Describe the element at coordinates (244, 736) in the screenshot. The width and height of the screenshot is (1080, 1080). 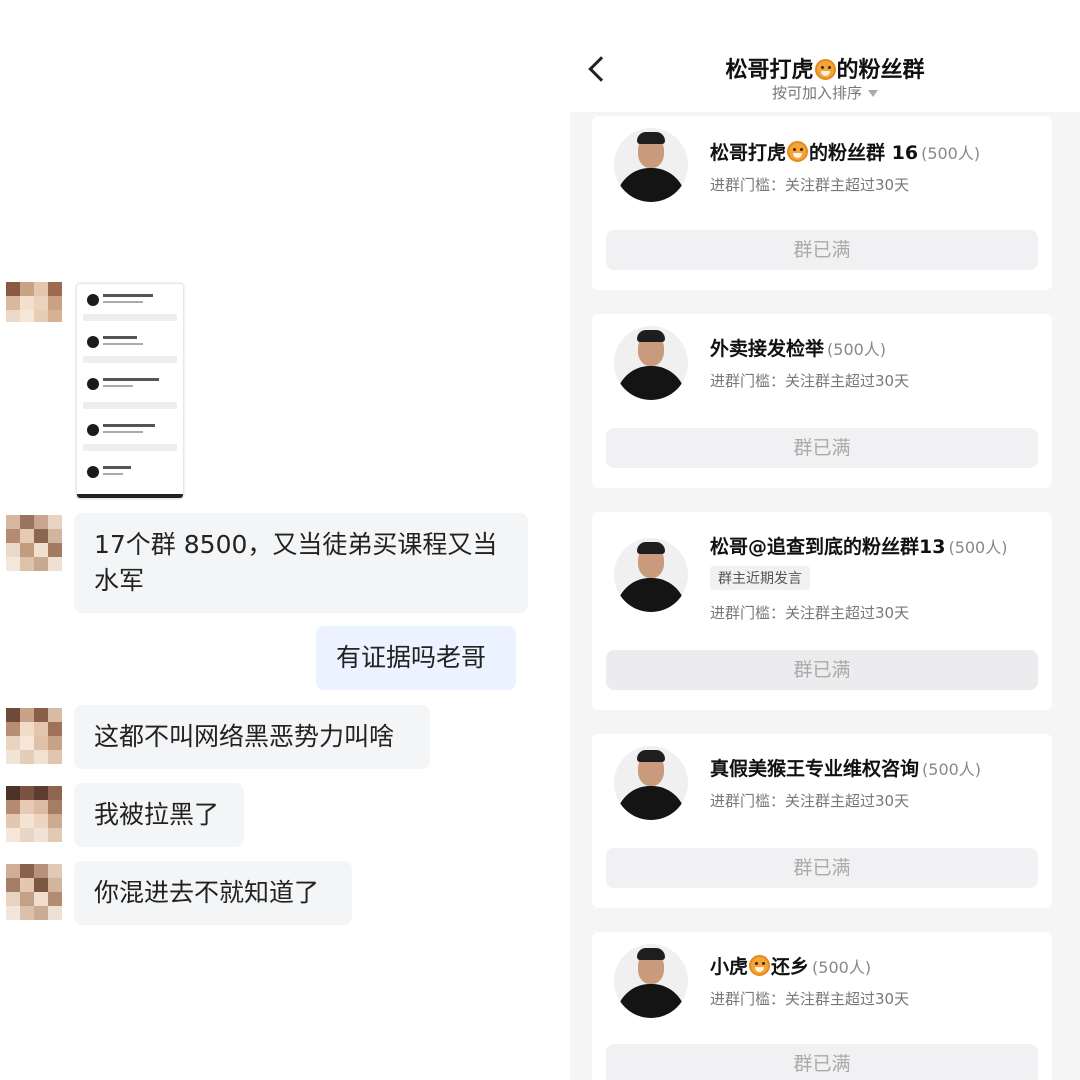
I see `chat-message-text: 这都不叫网络黑恶势力叫啥` at that location.